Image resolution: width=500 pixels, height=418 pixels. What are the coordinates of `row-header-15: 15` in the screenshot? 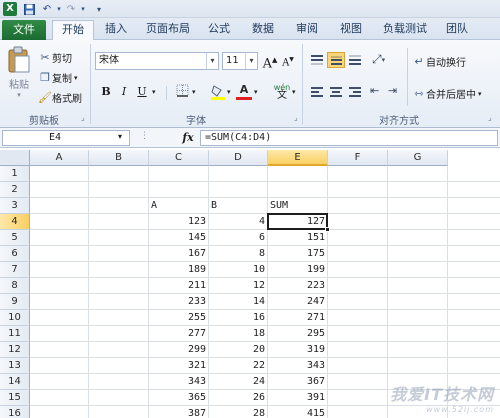 It's located at (15, 398).